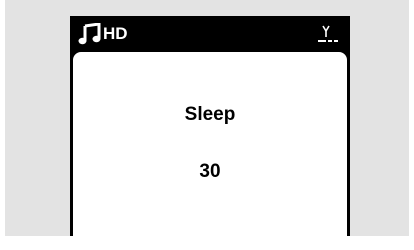 This screenshot has width=414, height=250. What do you see at coordinates (210, 114) in the screenshot?
I see `menu-title: Sleep` at bounding box center [210, 114].